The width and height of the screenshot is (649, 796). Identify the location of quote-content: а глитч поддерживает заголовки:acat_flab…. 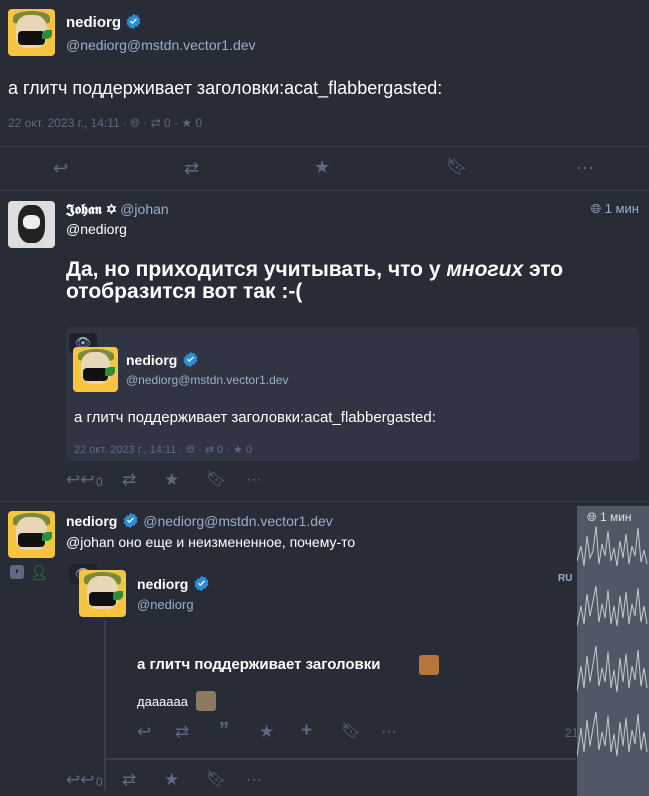
(255, 417).